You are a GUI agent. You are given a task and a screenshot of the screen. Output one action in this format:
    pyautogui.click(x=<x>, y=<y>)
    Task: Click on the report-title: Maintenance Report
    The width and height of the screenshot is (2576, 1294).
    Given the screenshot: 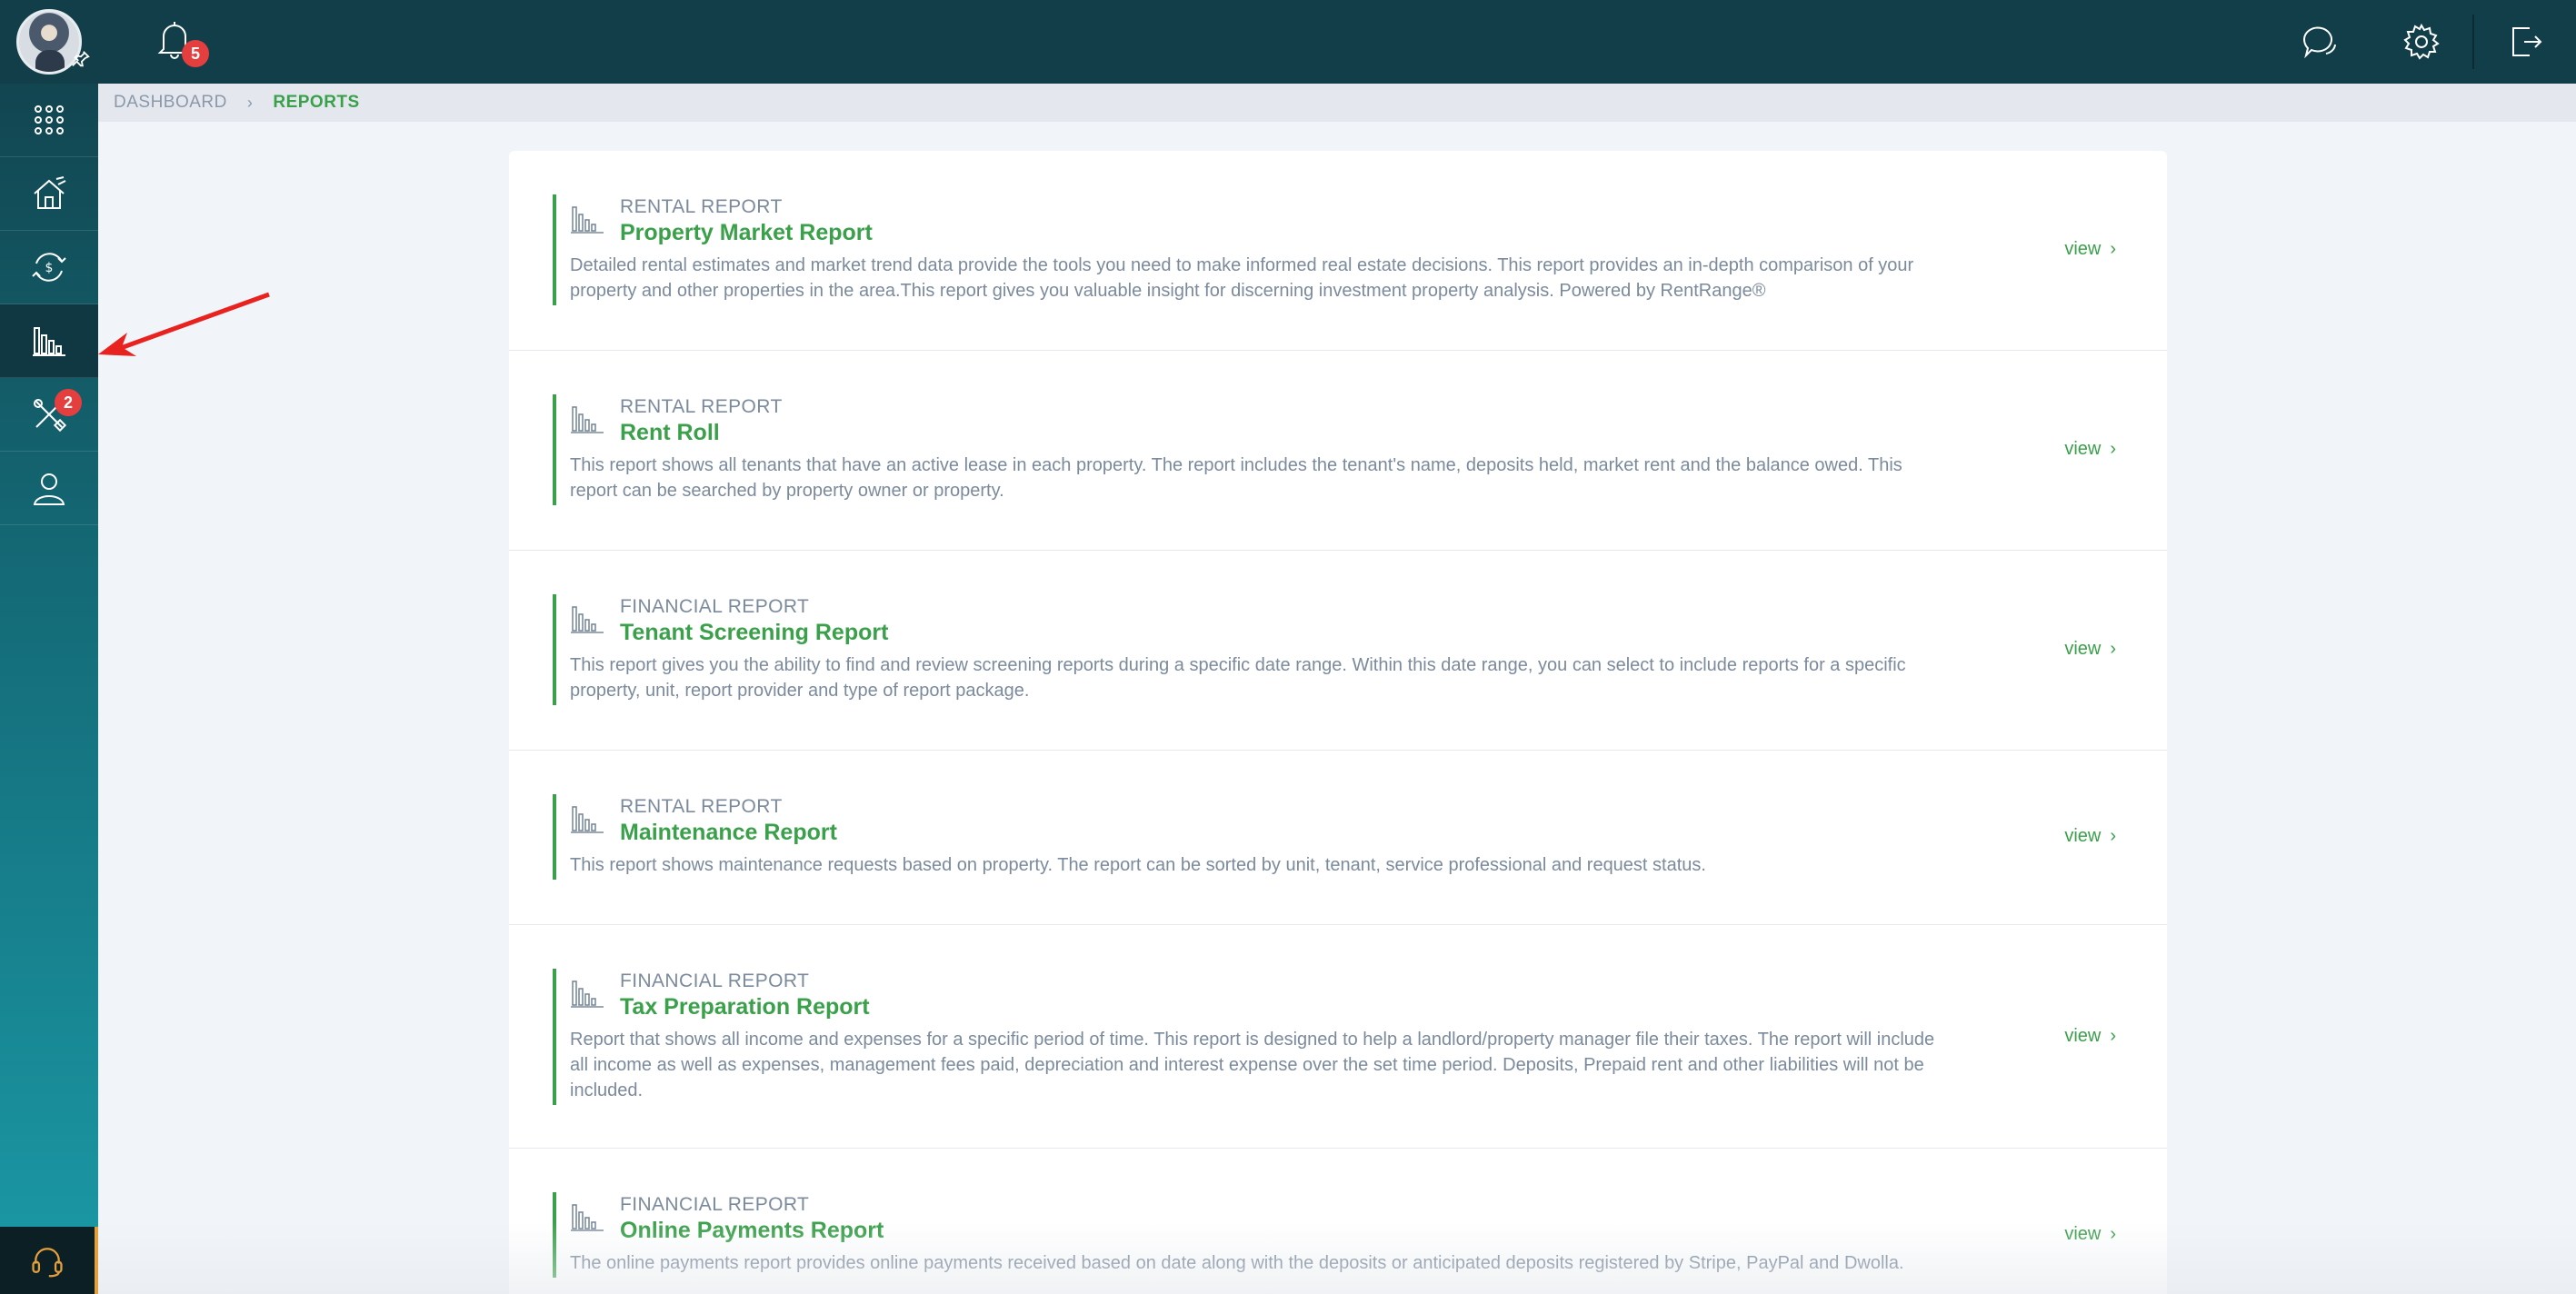 What is the action you would take?
    pyautogui.click(x=728, y=833)
    